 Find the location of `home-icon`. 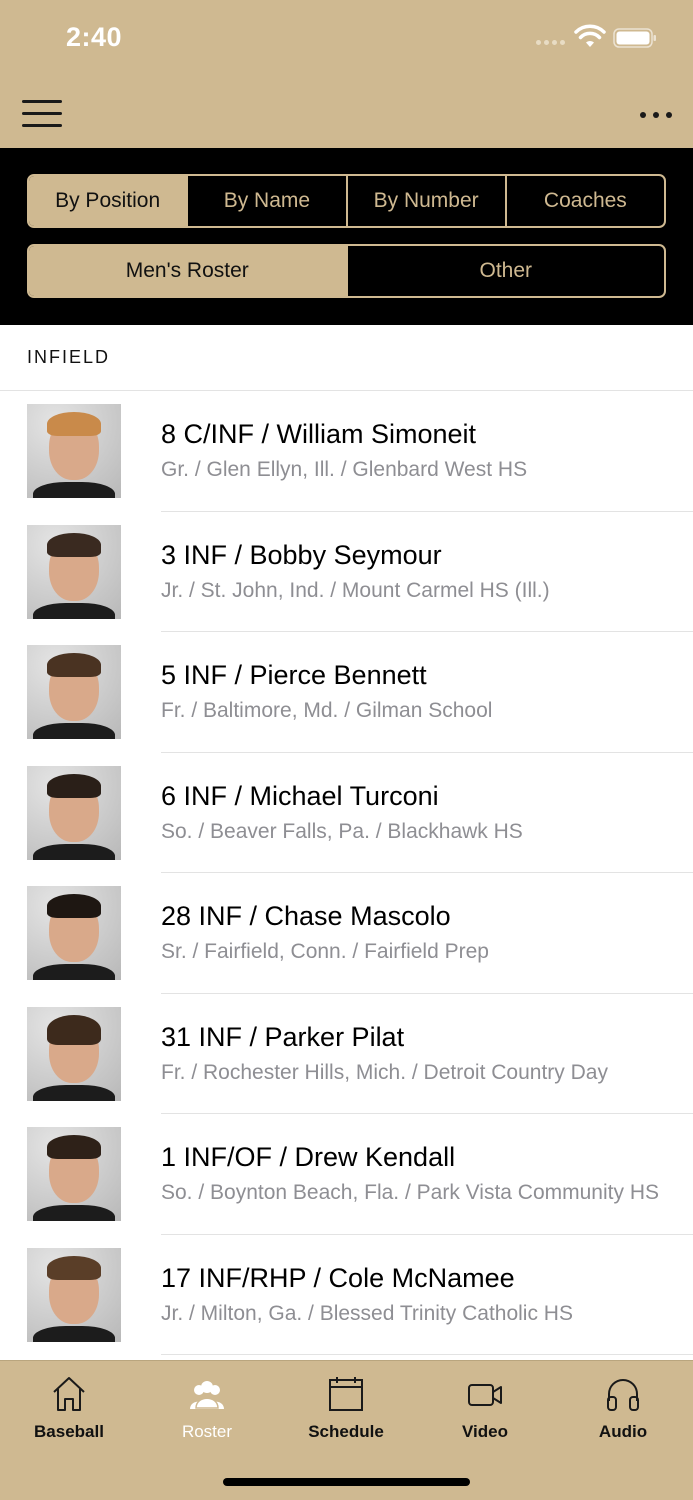

home-icon is located at coordinates (69, 1394).